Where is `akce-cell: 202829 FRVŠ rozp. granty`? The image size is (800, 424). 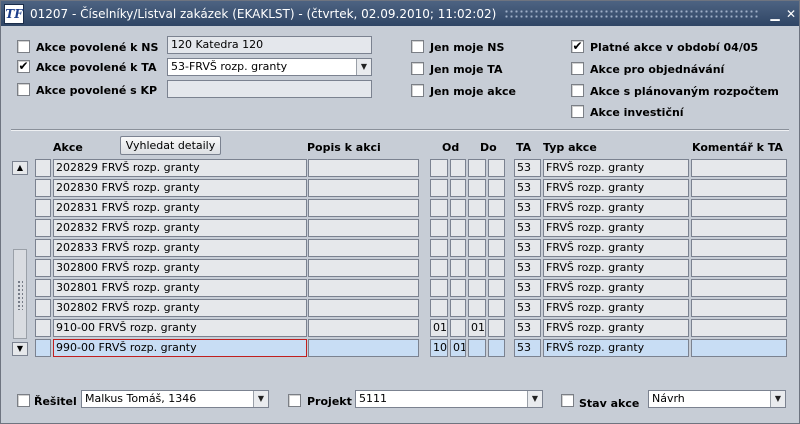 akce-cell: 202829 FRVŠ rozp. granty is located at coordinates (180, 168).